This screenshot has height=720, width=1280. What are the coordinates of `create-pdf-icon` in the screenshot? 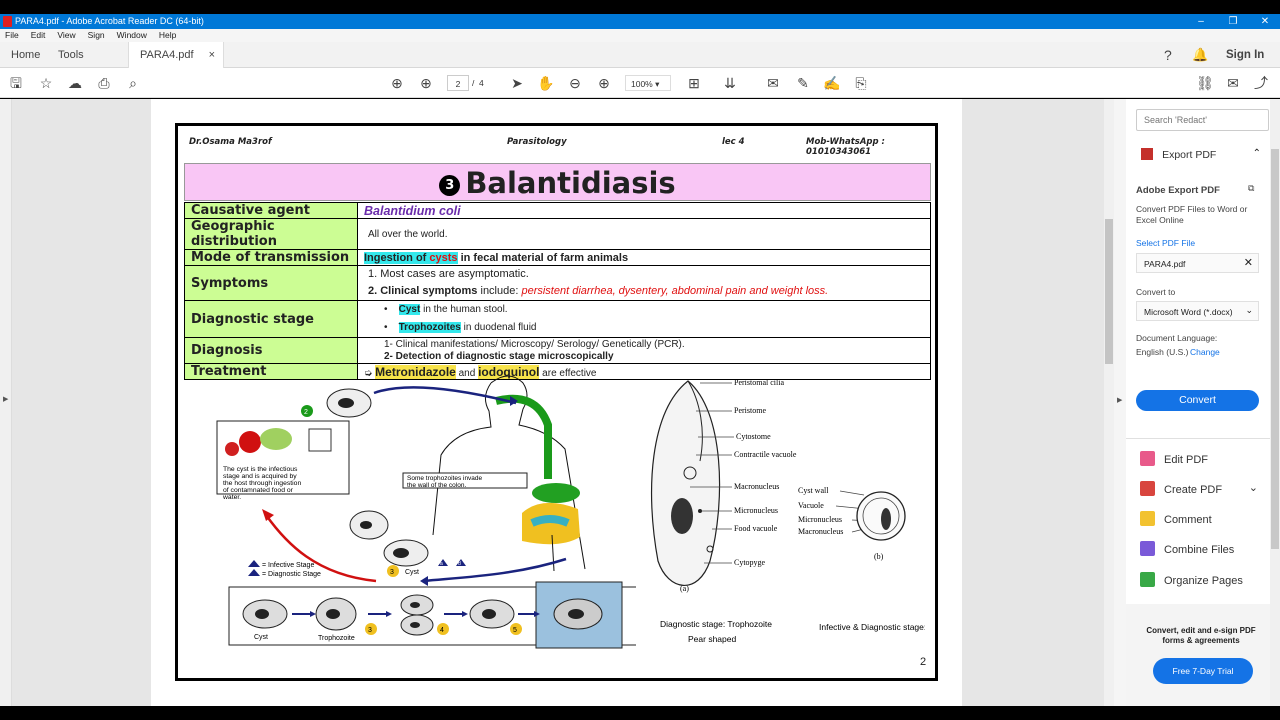 It's located at (1147, 488).